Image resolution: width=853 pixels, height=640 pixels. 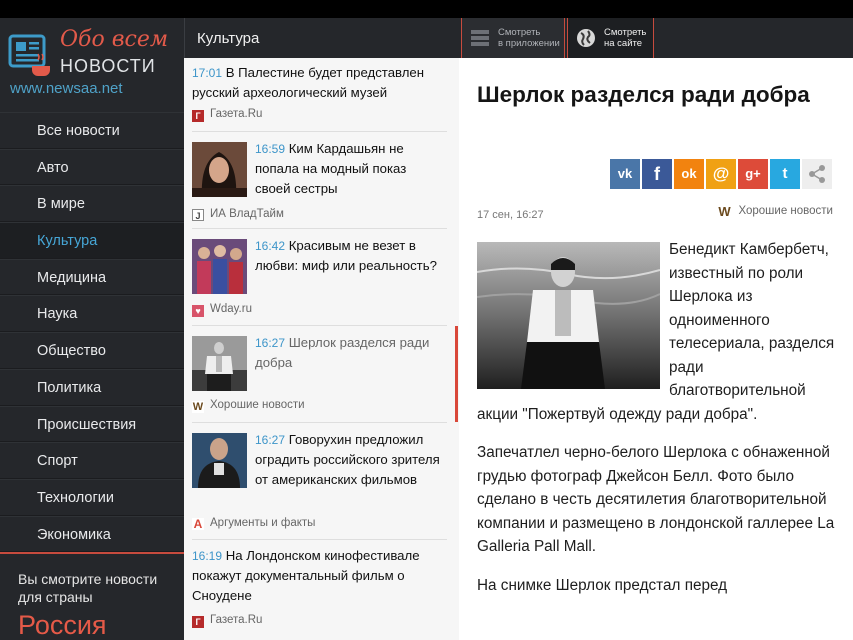 What do you see at coordinates (529, 43) in the screenshot?
I see `view-in-app-line2: в приложении` at bounding box center [529, 43].